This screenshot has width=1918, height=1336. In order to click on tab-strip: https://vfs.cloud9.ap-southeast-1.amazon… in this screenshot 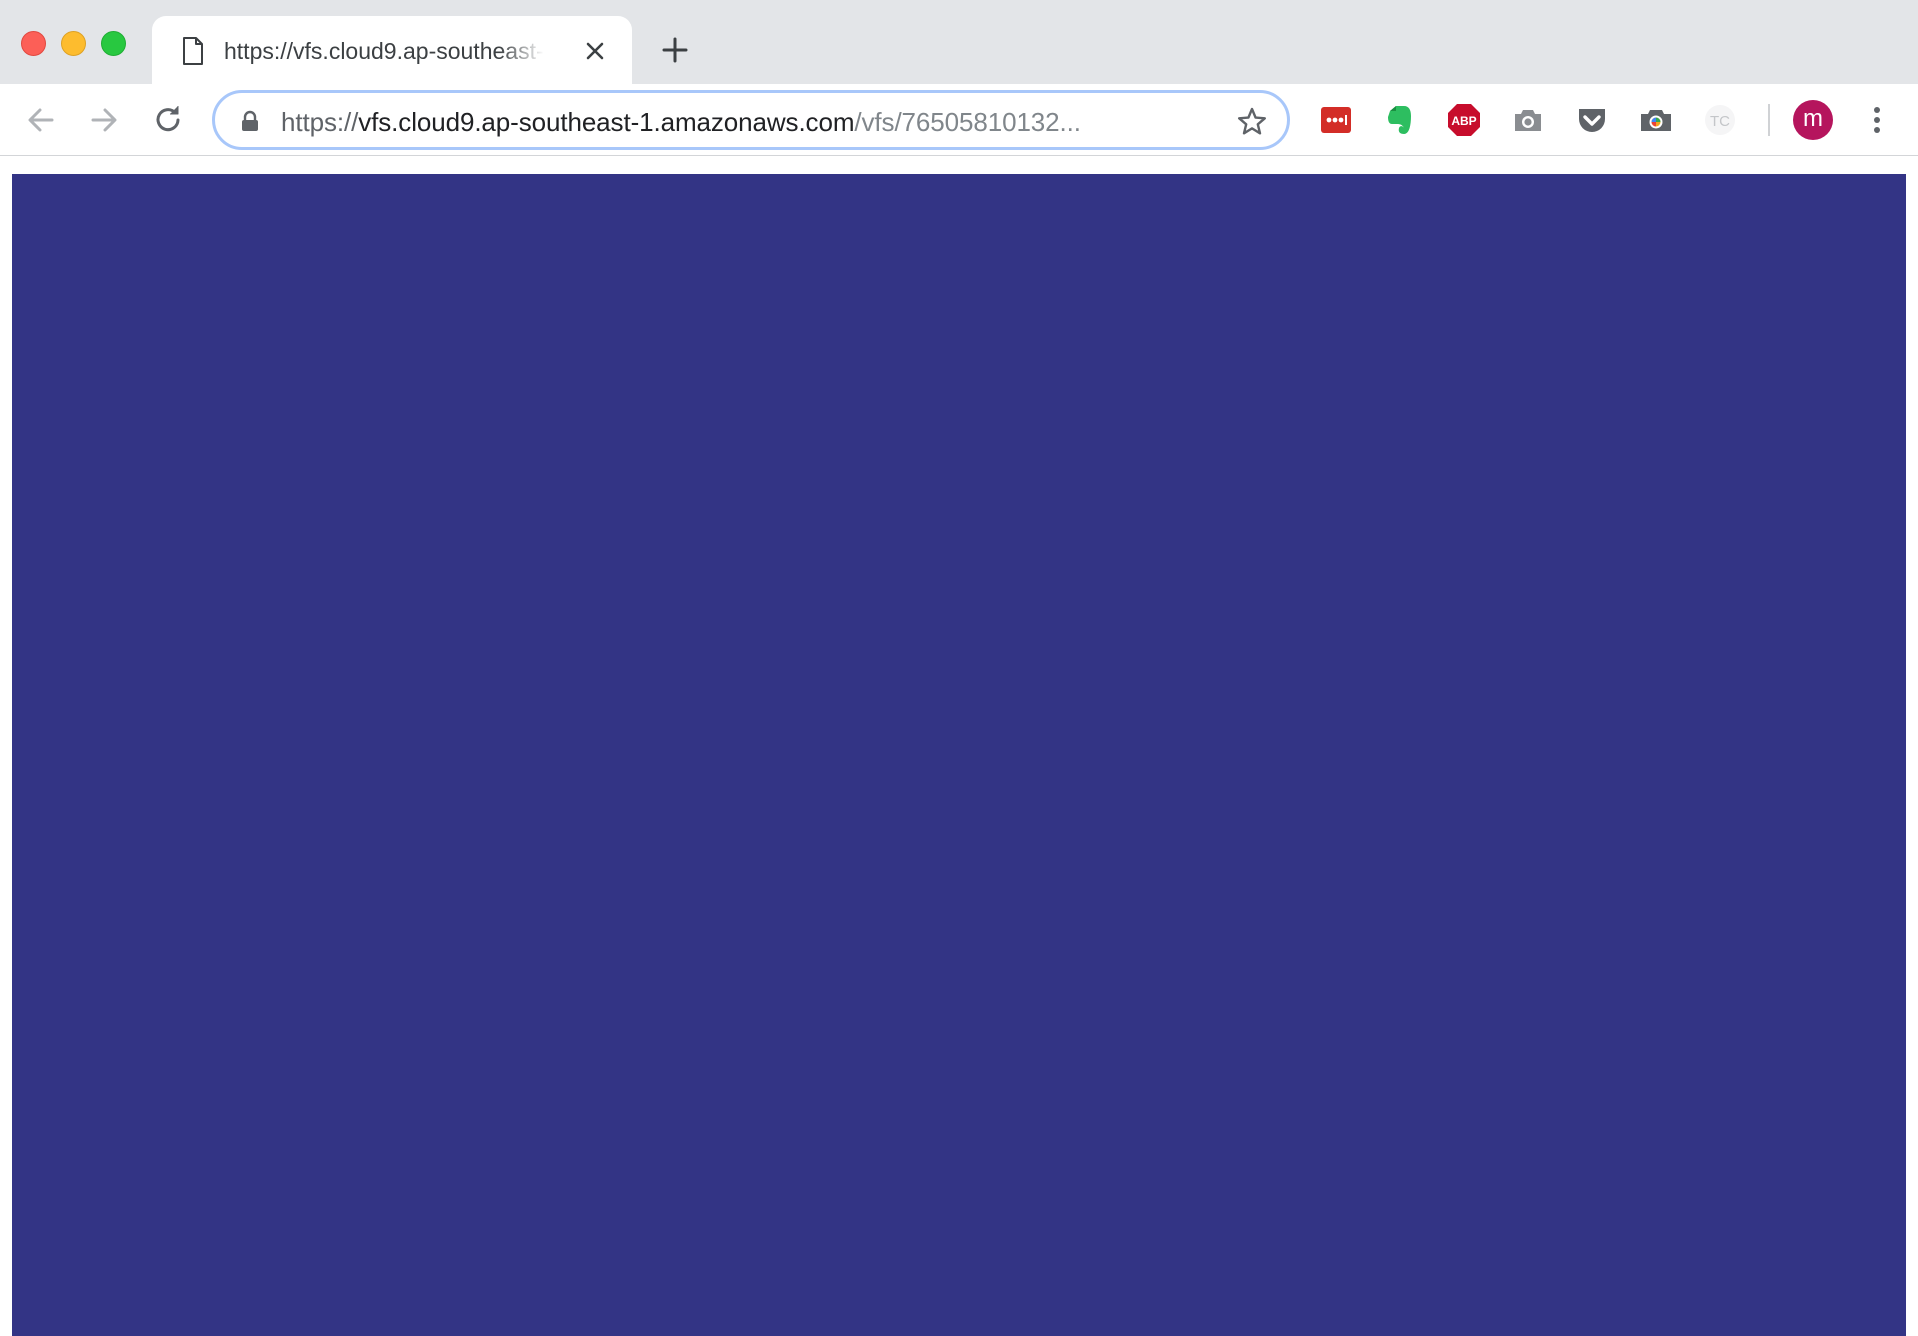, I will do `click(959, 42)`.